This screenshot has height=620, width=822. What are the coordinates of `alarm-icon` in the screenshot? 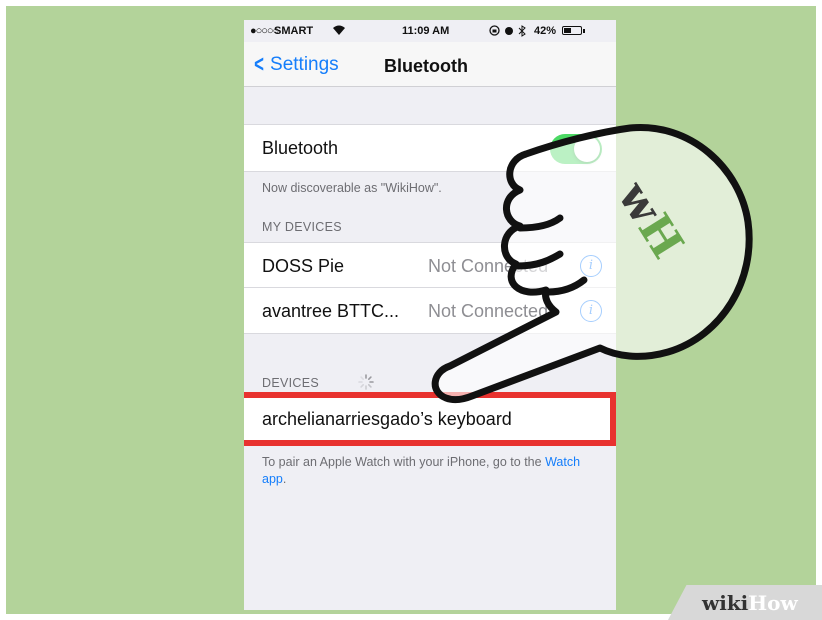 It's located at (509, 32).